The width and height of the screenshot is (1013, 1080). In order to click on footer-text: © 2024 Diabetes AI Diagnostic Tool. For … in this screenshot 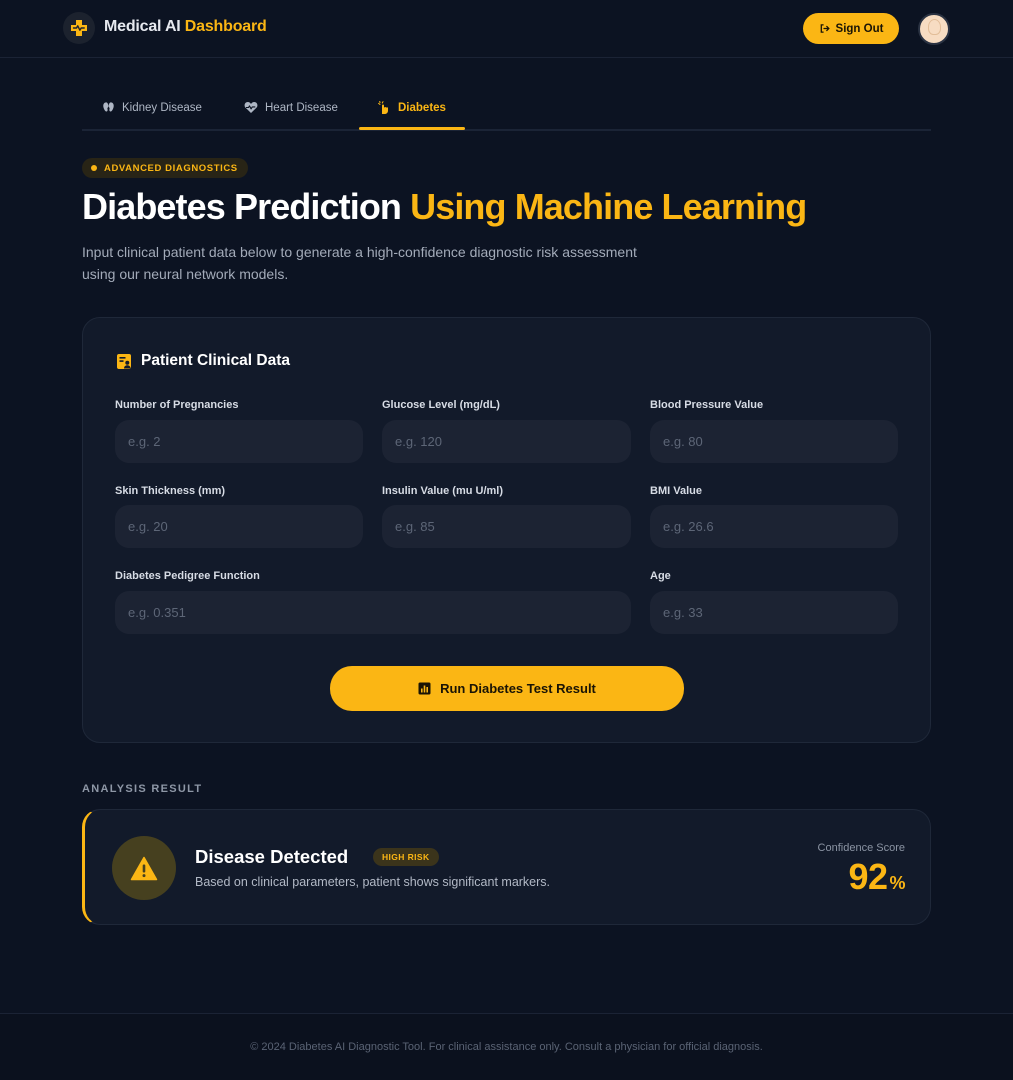, I will do `click(506, 1047)`.